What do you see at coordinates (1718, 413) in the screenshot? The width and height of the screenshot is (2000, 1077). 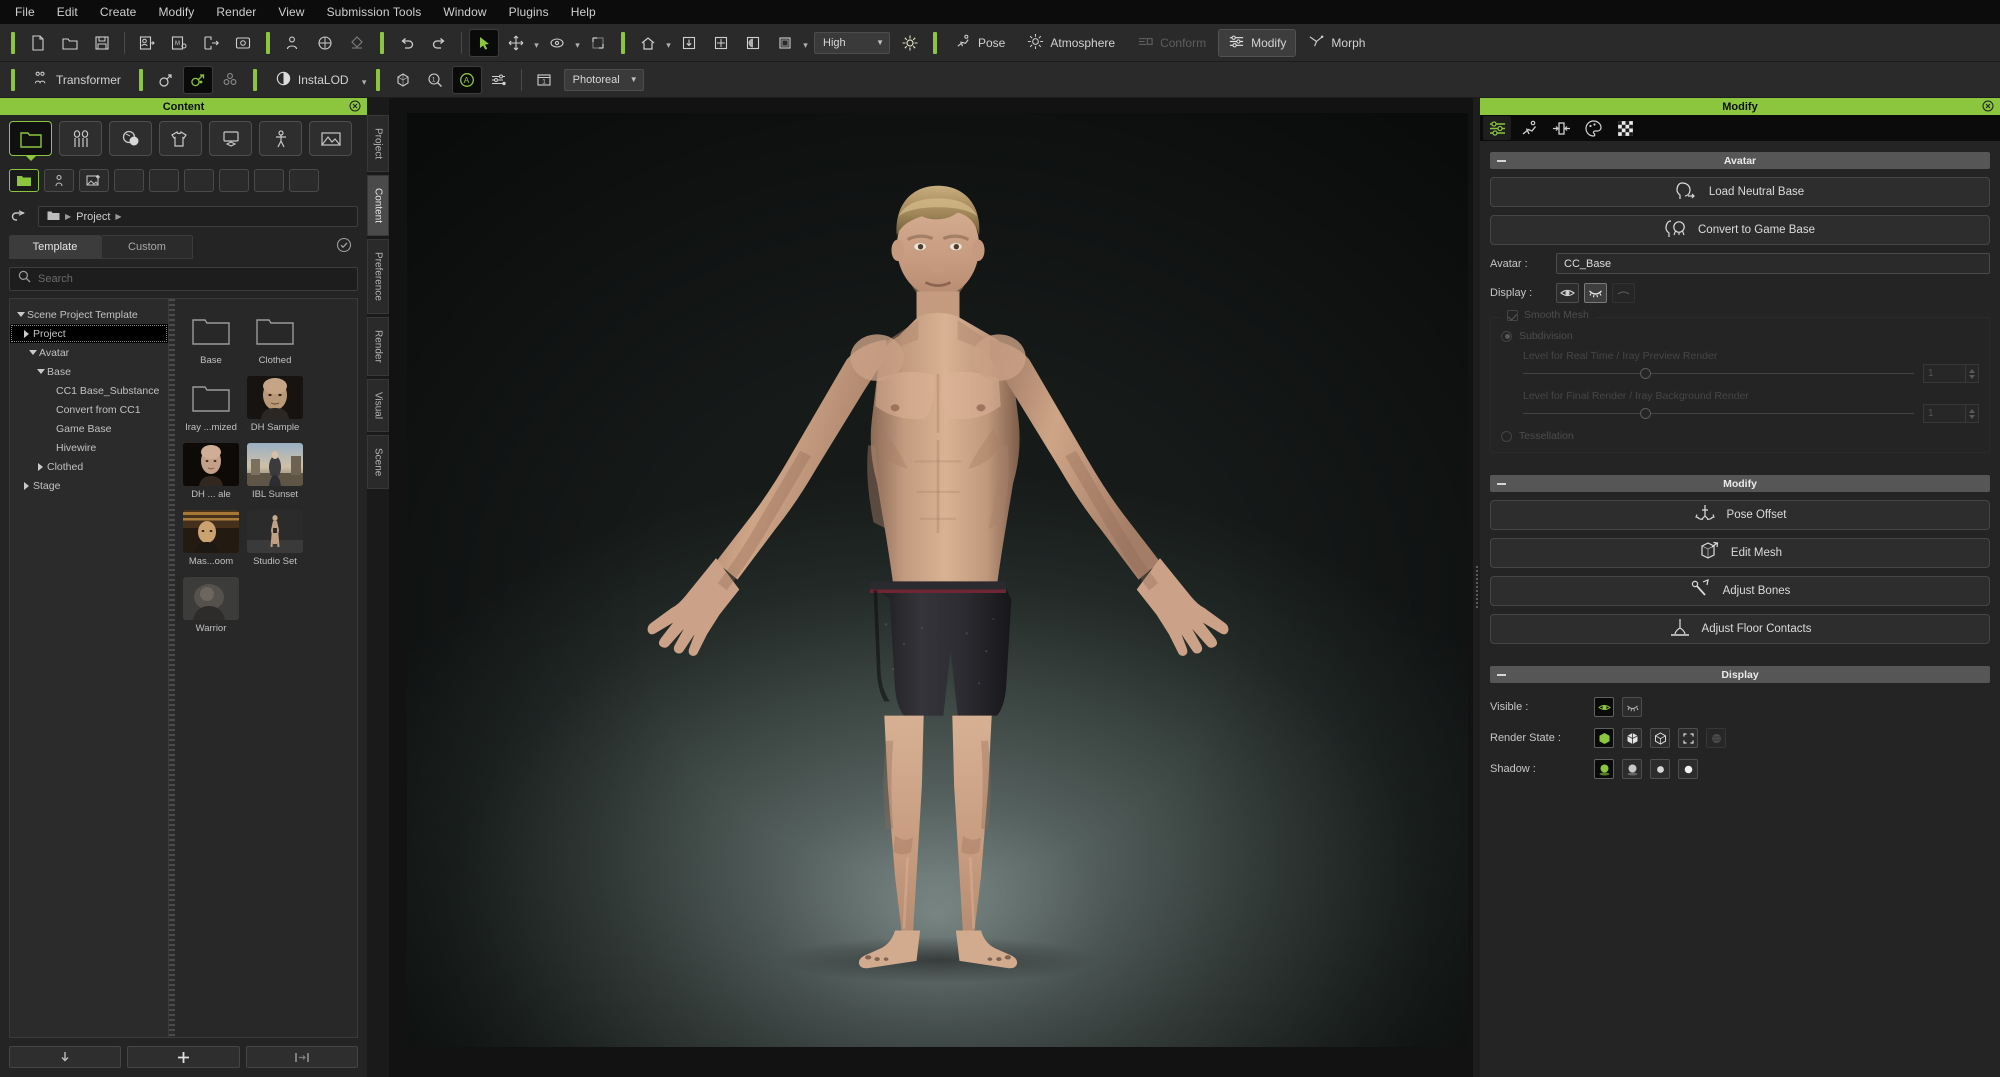 I see `final-level-slider` at bounding box center [1718, 413].